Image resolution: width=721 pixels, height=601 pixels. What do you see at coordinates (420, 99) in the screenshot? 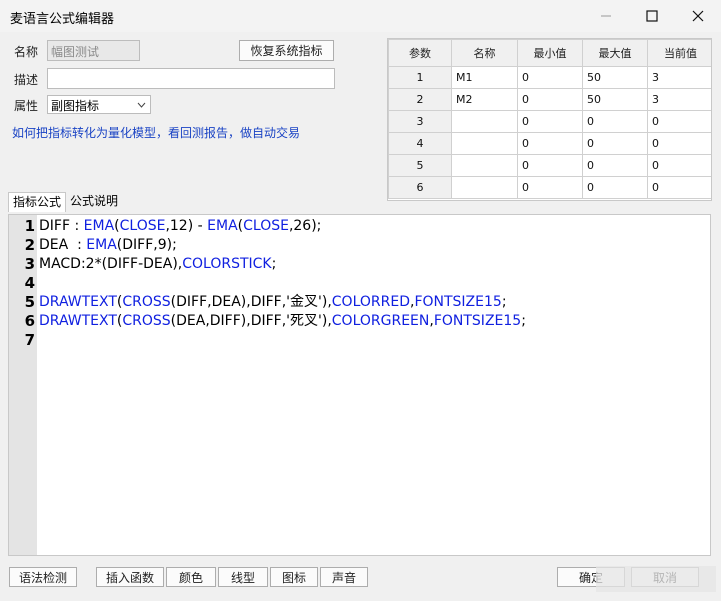
I see `param-no-cell: 2` at bounding box center [420, 99].